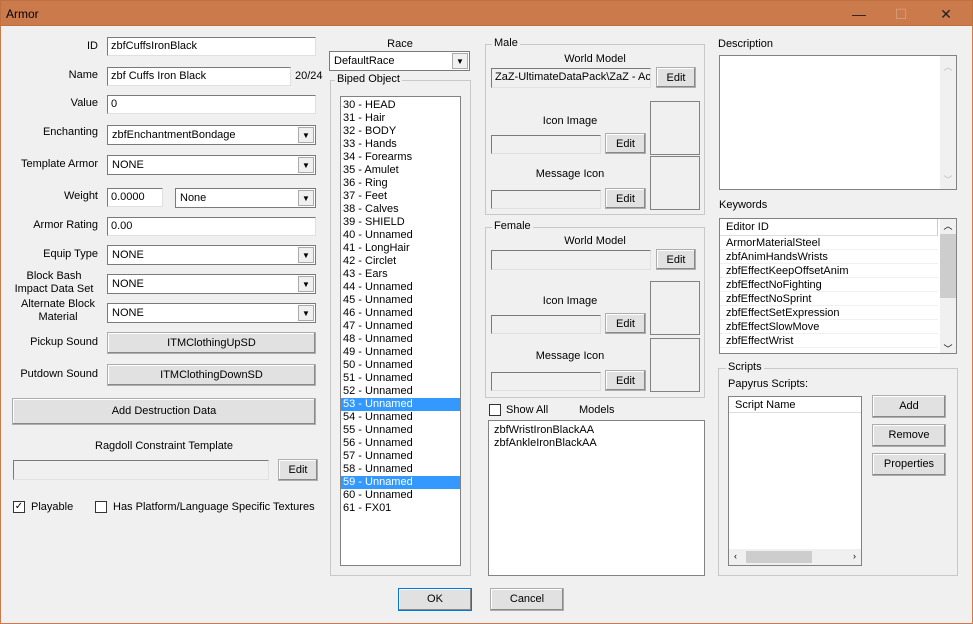  I want to click on biped-slot-item: 31 - Hair, so click(400, 118).